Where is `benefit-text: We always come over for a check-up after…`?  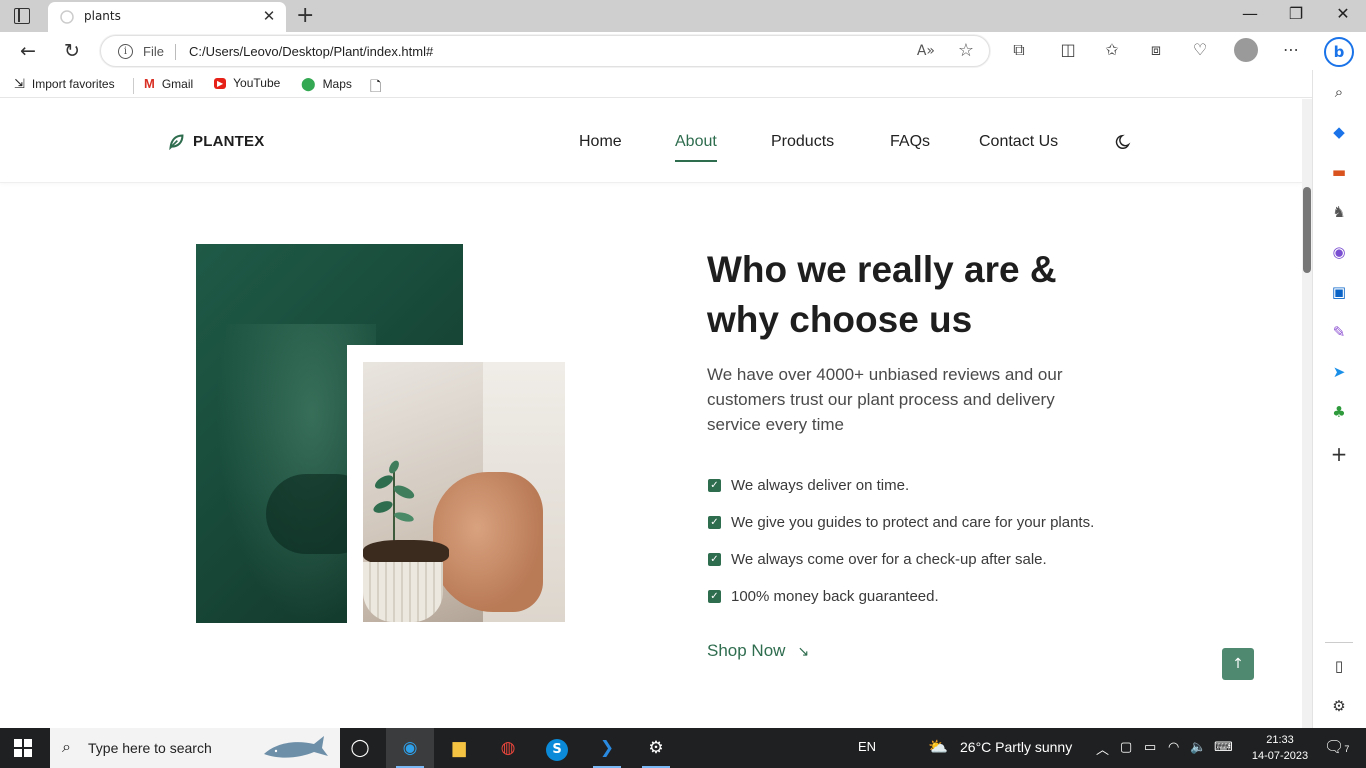
benefit-text: We always come over for a check-up after… is located at coordinates (889, 559).